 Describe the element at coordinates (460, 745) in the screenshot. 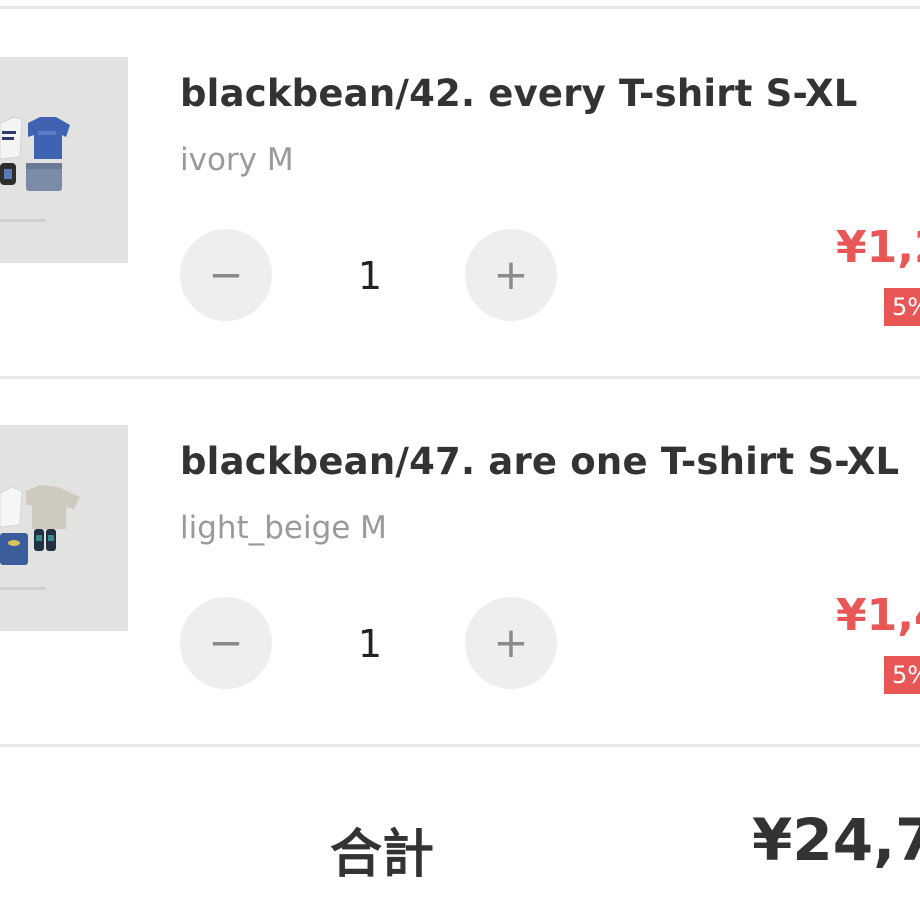

I see `total-divider` at that location.